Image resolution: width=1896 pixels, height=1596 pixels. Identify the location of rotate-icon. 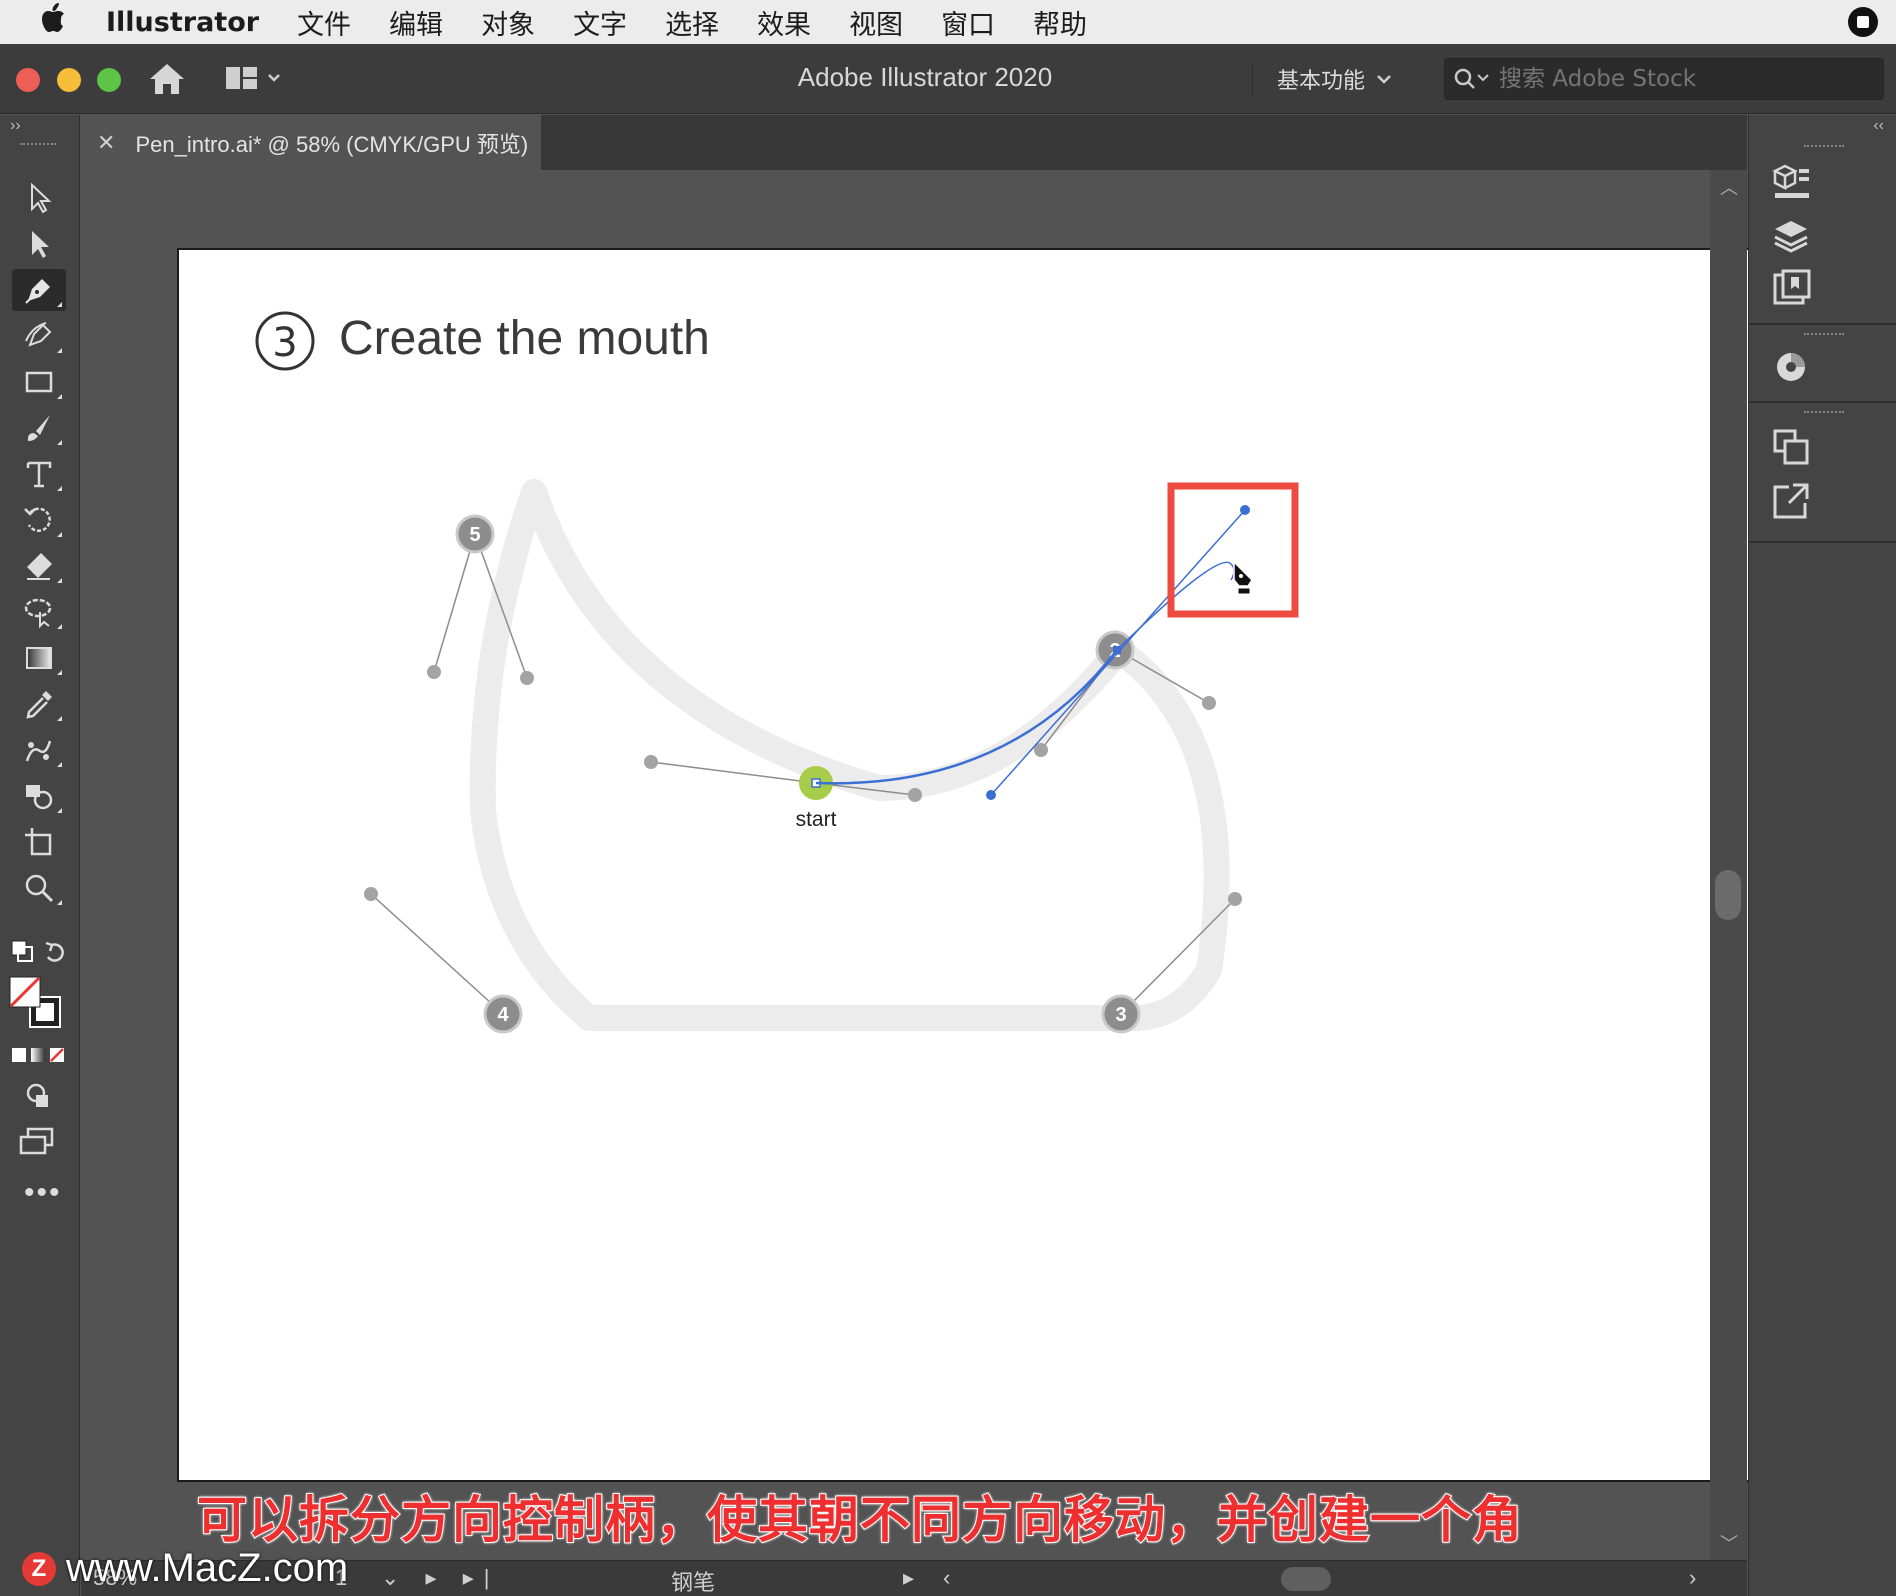
(37, 519).